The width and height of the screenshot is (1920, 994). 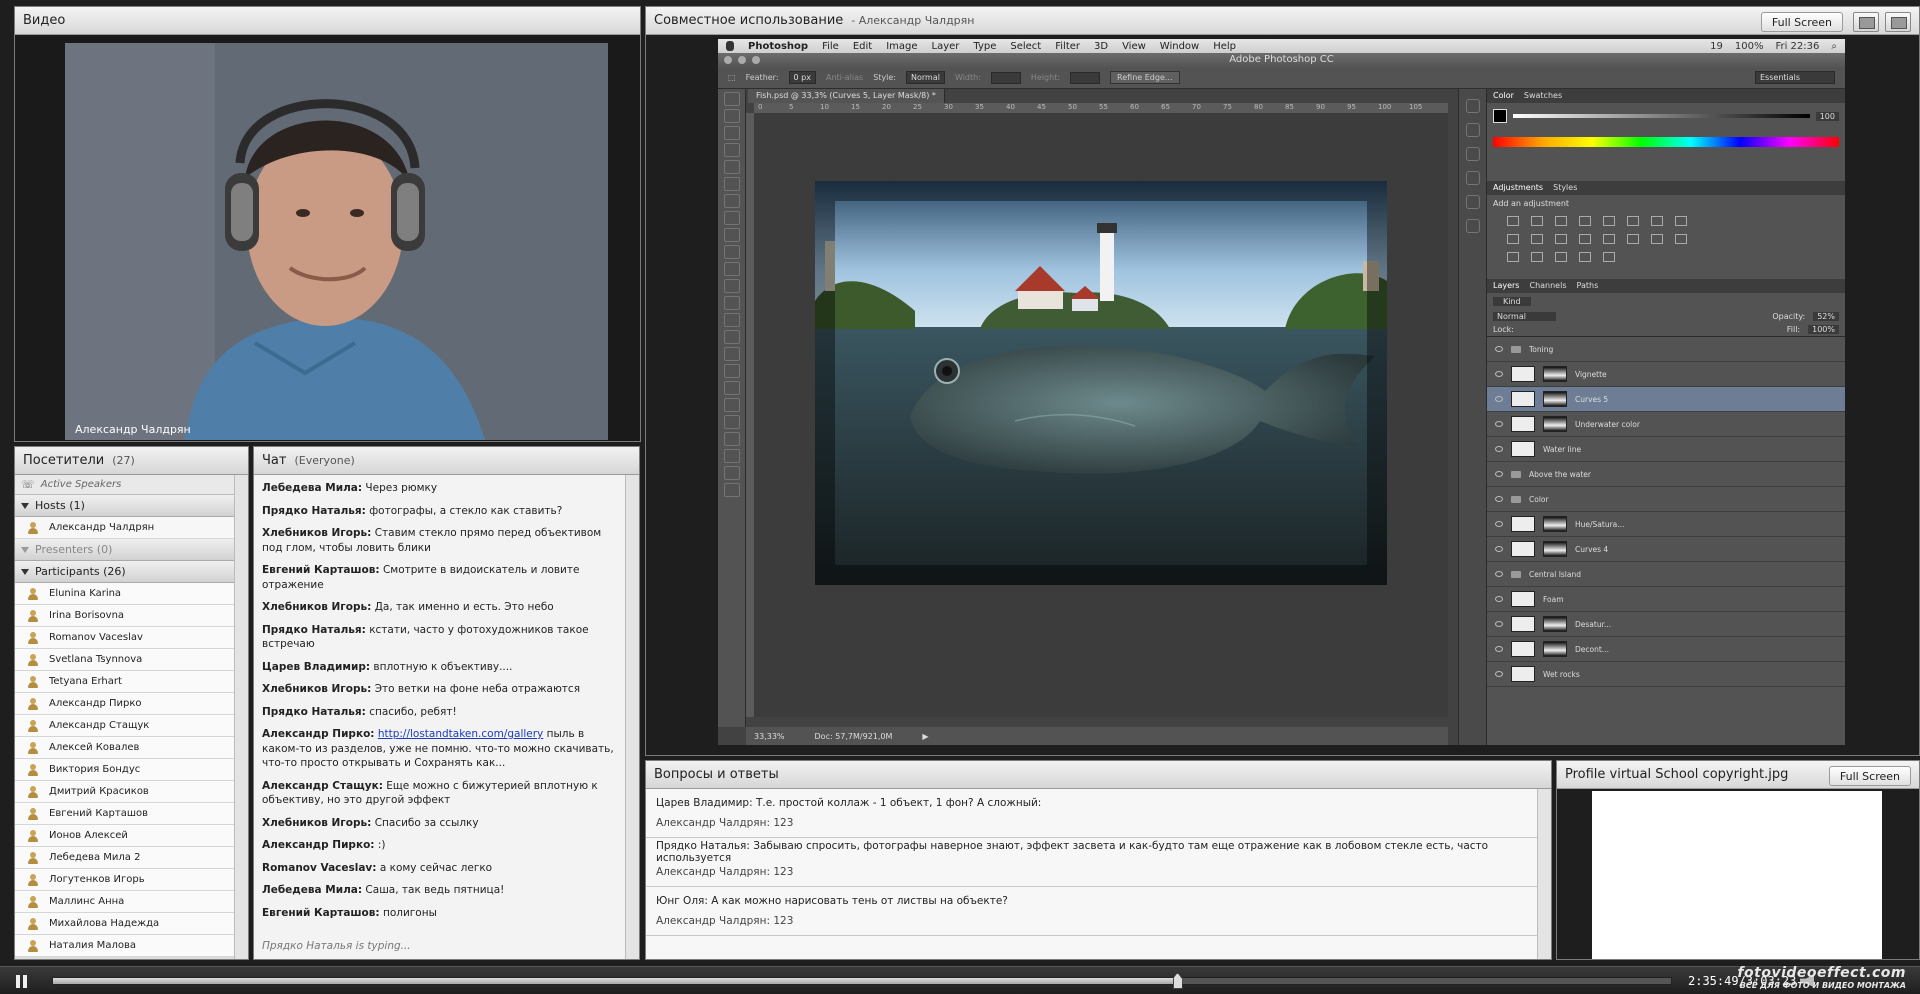 What do you see at coordinates (1666, 424) in the screenshot?
I see `layer-row: Underwater color` at bounding box center [1666, 424].